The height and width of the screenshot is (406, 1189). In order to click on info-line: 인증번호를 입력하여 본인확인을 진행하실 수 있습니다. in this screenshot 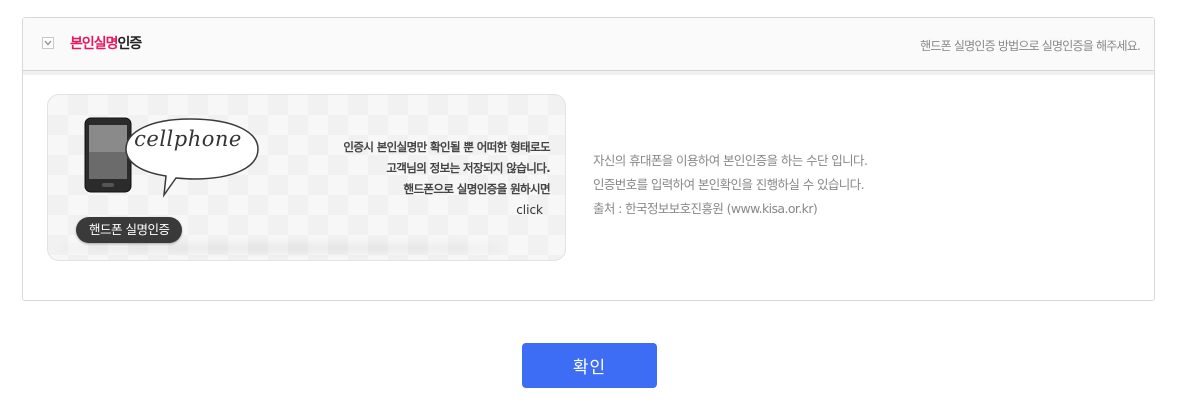, I will do `click(729, 184)`.